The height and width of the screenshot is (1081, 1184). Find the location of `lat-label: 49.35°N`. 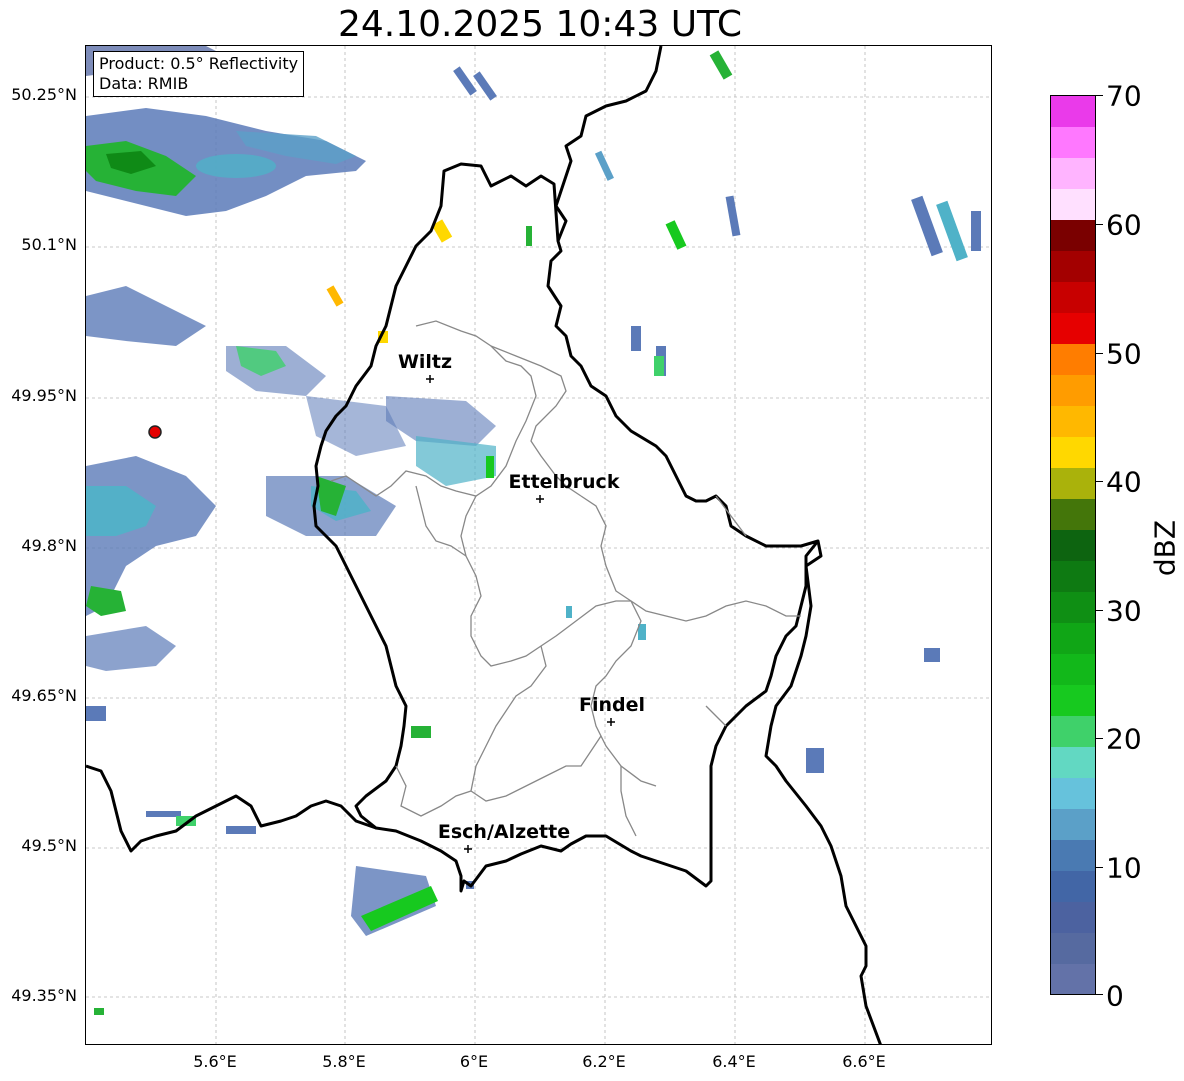

lat-label: 49.35°N is located at coordinates (44, 995).